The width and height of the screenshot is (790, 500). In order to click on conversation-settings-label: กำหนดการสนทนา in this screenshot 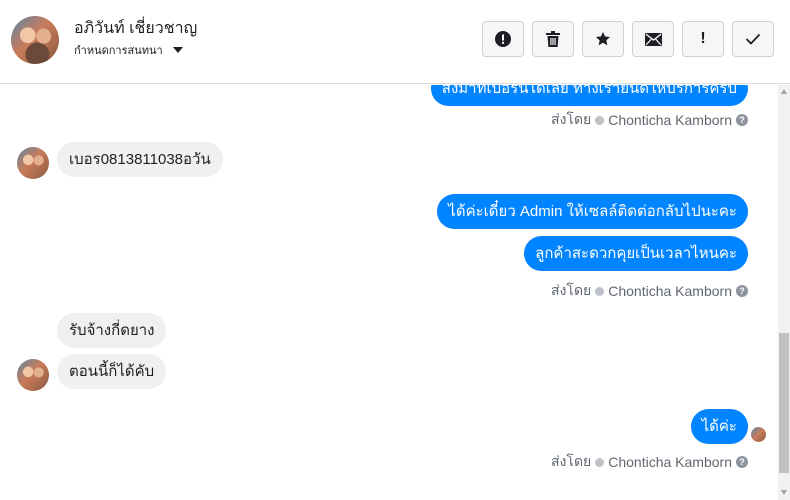, I will do `click(118, 51)`.